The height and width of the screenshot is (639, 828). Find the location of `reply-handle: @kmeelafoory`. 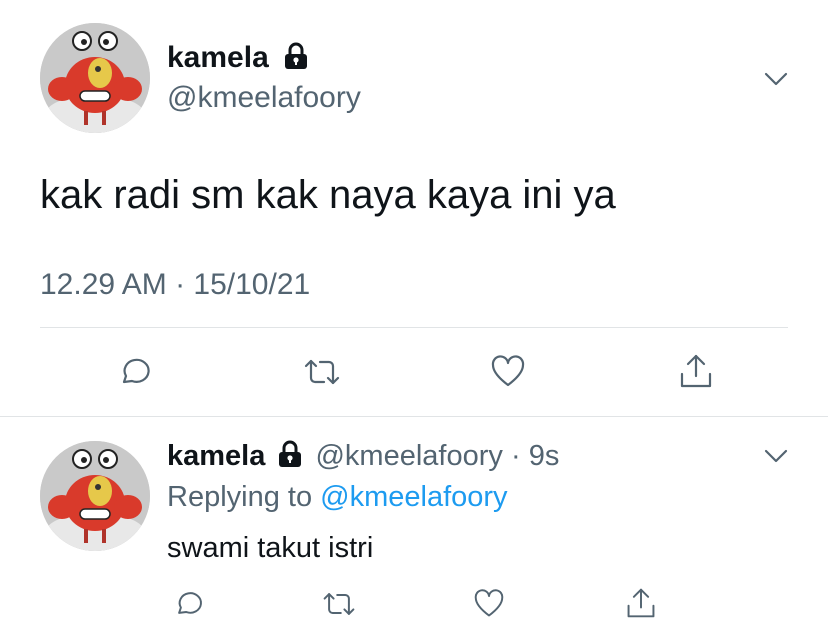

reply-handle: @kmeelafoory is located at coordinates (408, 456).